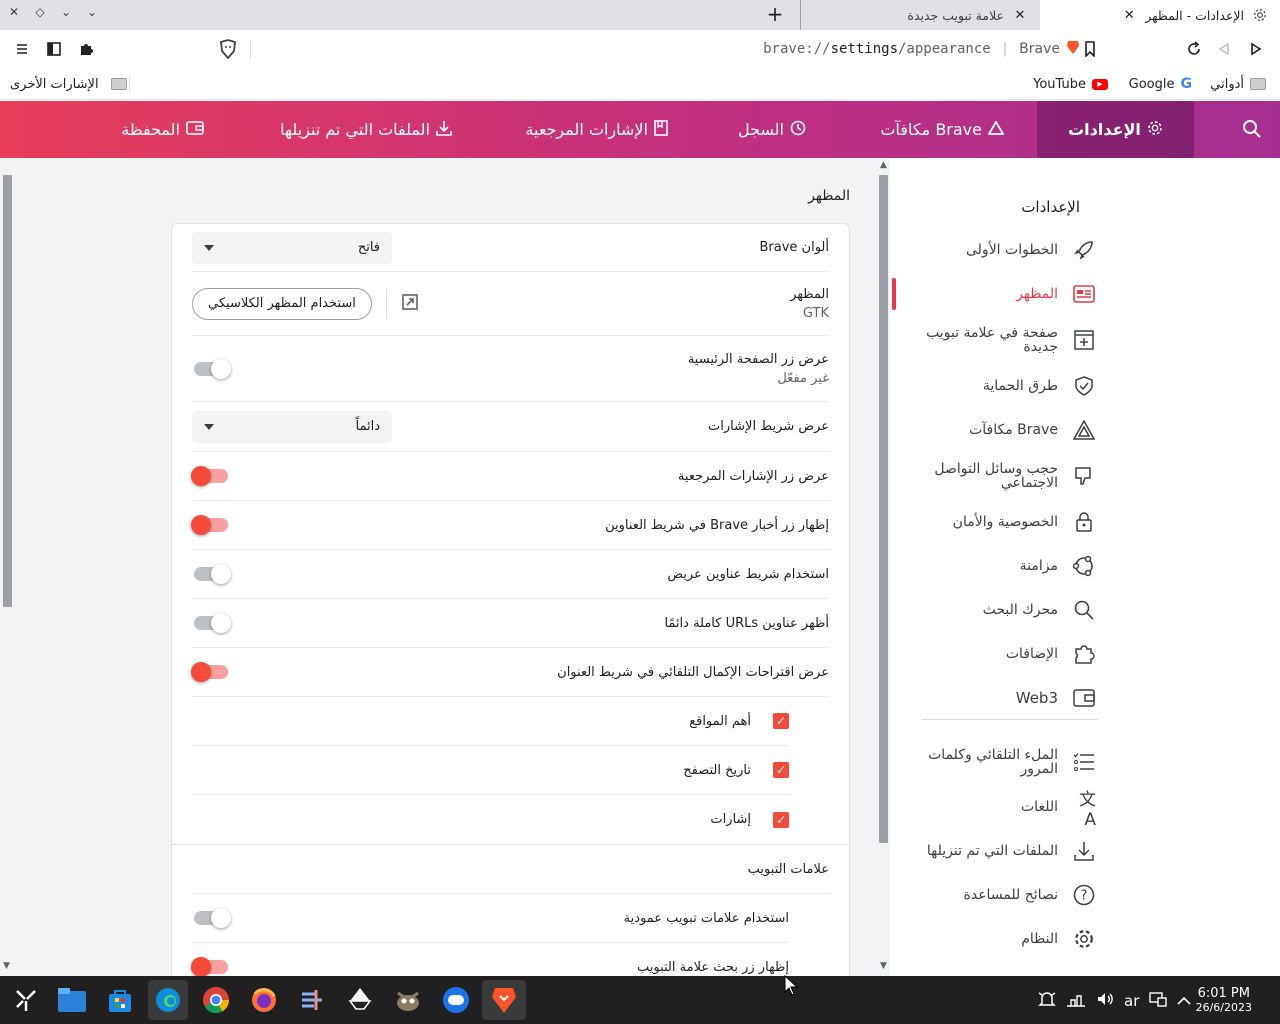 The width and height of the screenshot is (1280, 1024). What do you see at coordinates (1090, 49) in the screenshot?
I see `bookmark-page-icon` at bounding box center [1090, 49].